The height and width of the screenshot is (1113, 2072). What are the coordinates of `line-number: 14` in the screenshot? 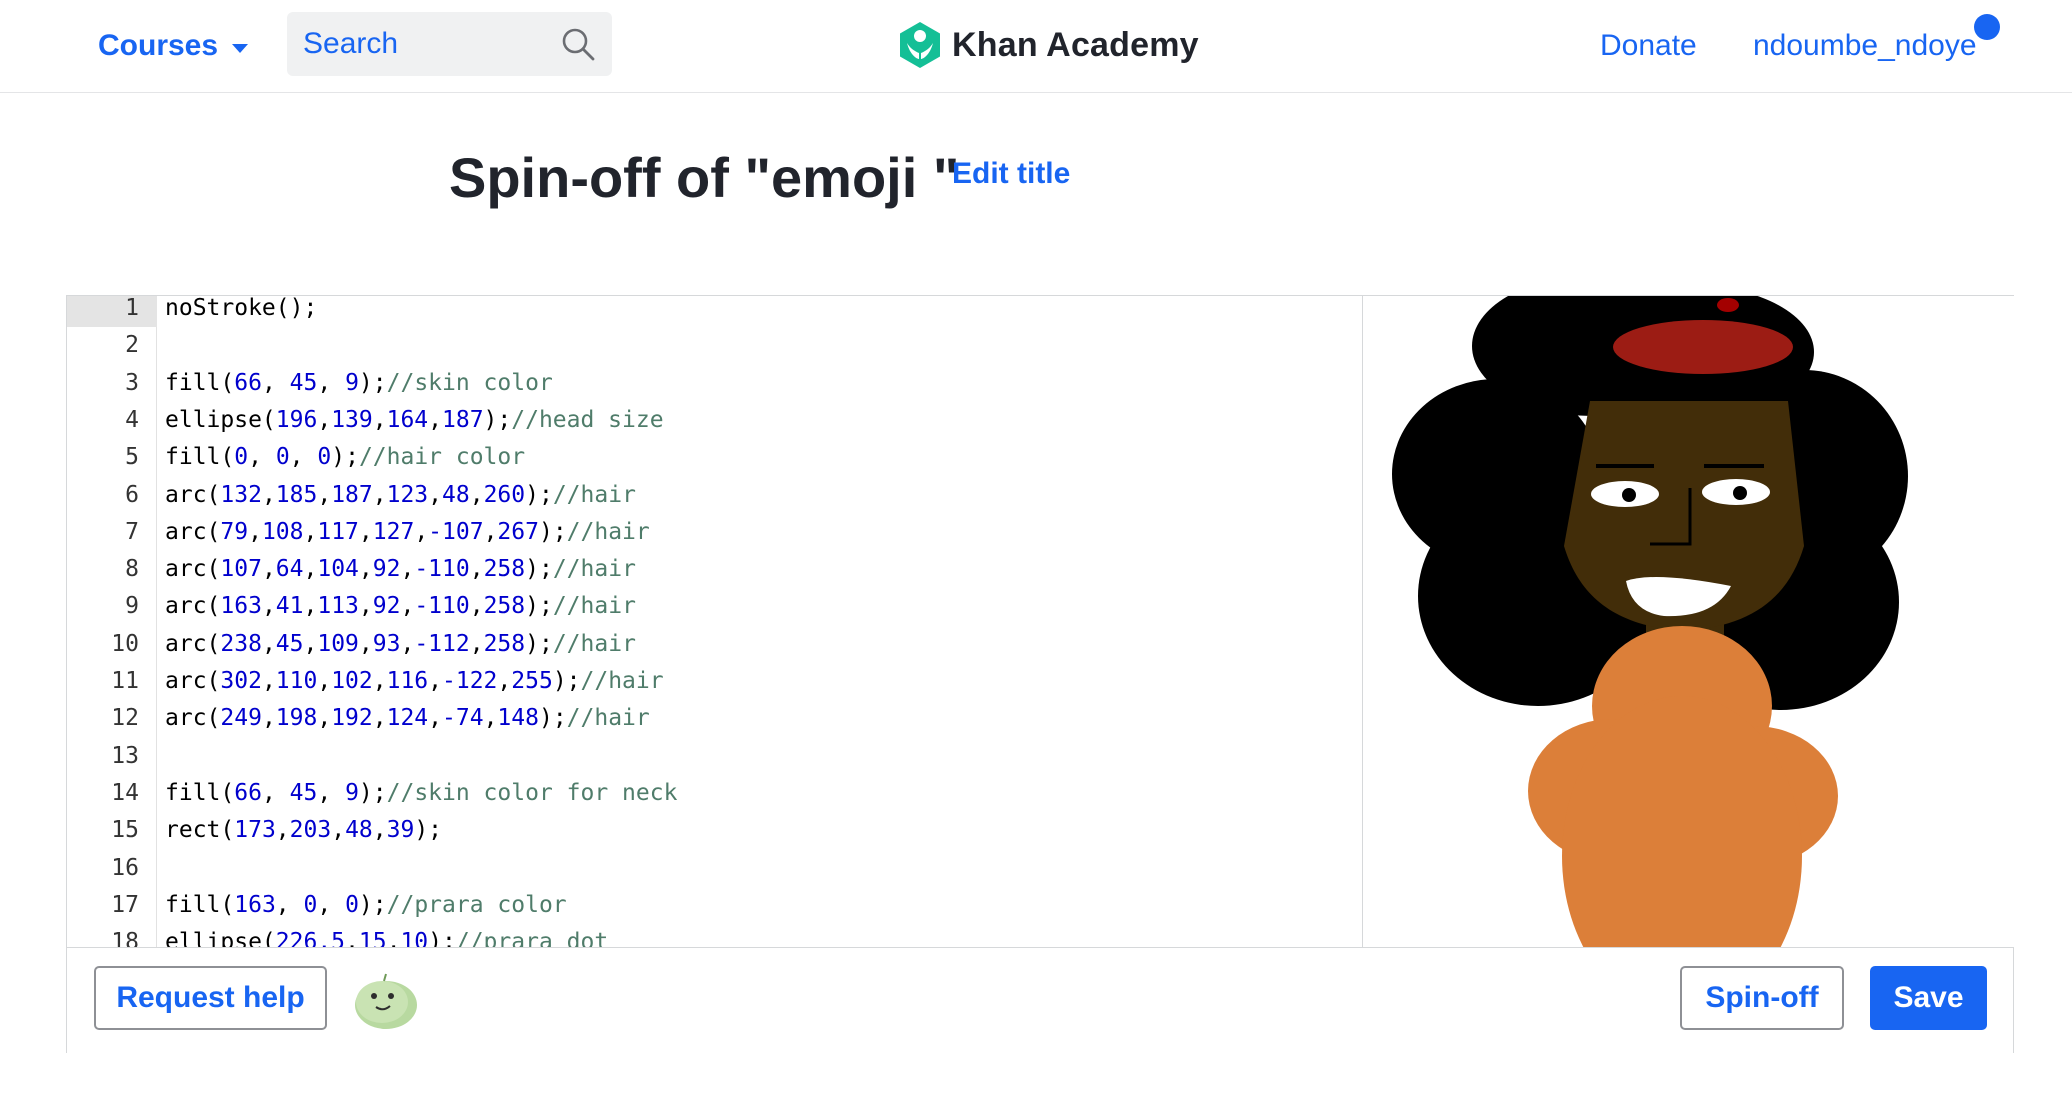 It's located at (125, 792).